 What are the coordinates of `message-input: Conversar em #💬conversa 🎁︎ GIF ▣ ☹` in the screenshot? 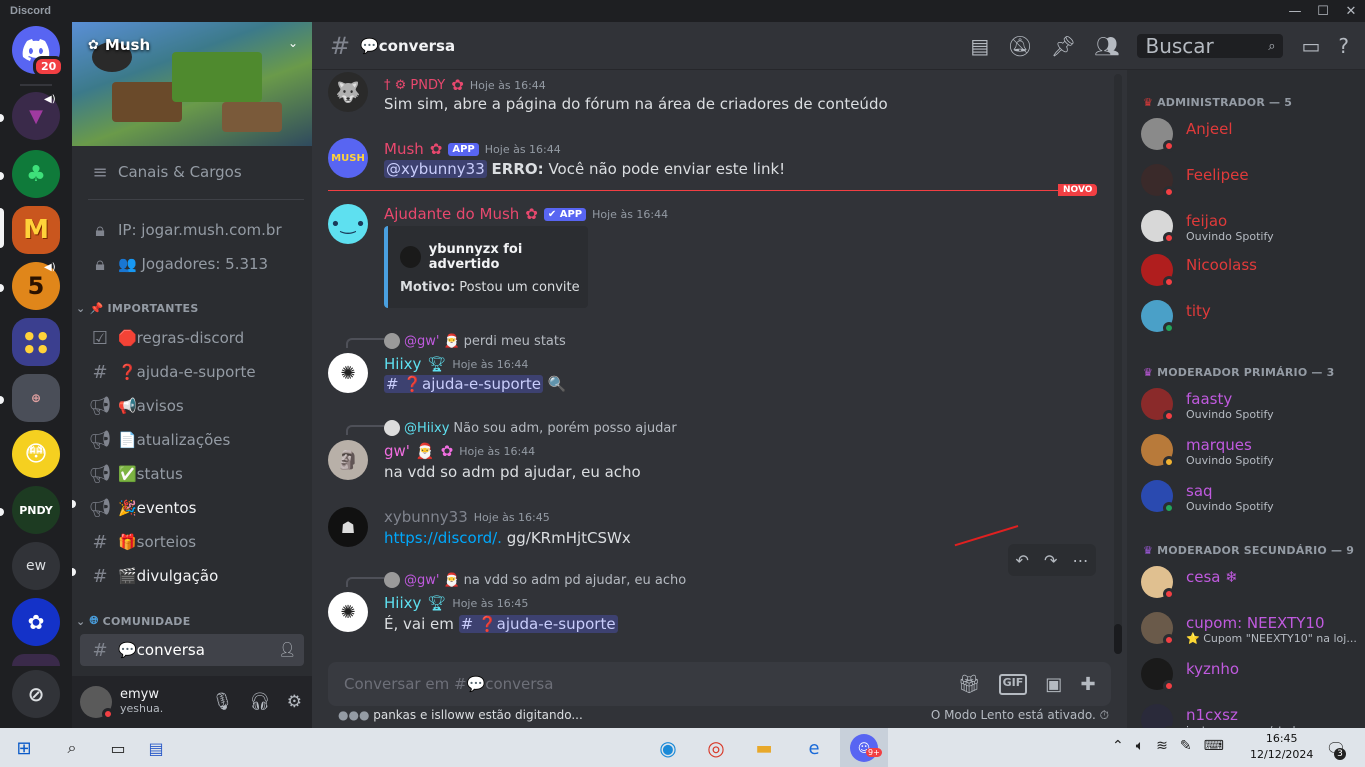 It's located at (719, 684).